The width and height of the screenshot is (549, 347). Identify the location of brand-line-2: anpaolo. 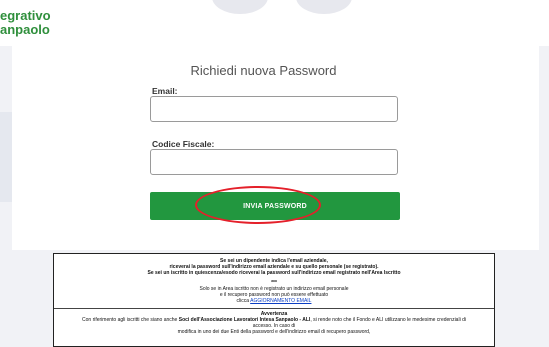
(25, 29).